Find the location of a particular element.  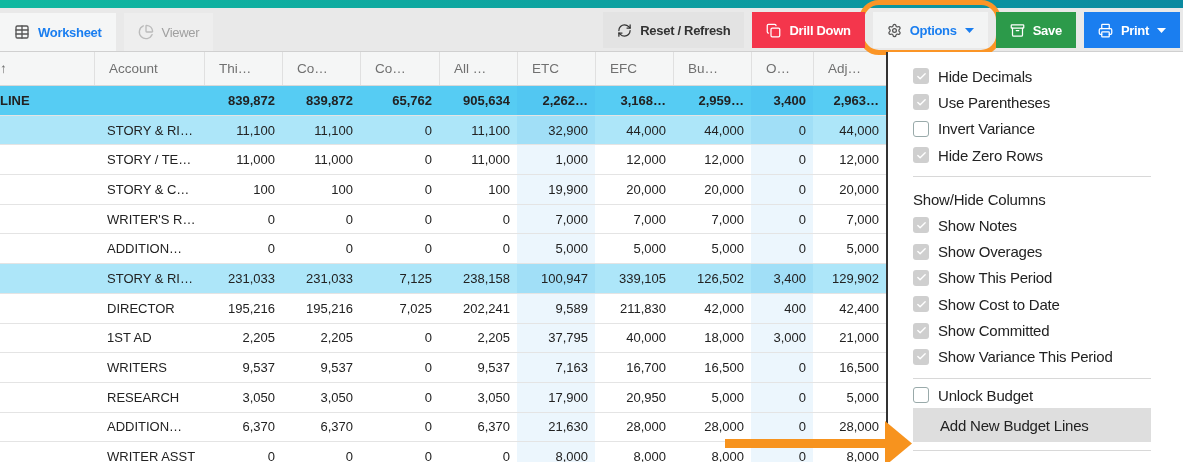

table-cell: 7,163 is located at coordinates (571, 368).